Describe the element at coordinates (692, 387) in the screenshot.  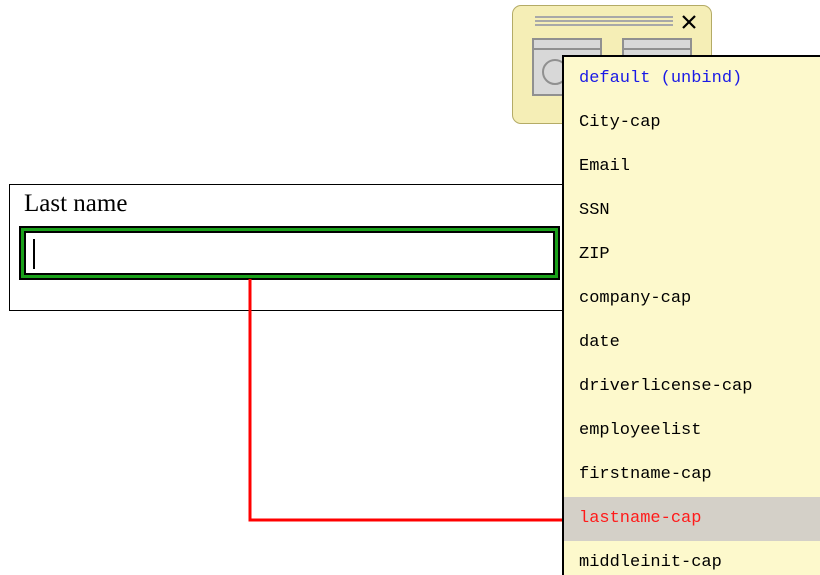
I see `dropdown-item-driverlicense-cap: driverlicense-cap` at that location.